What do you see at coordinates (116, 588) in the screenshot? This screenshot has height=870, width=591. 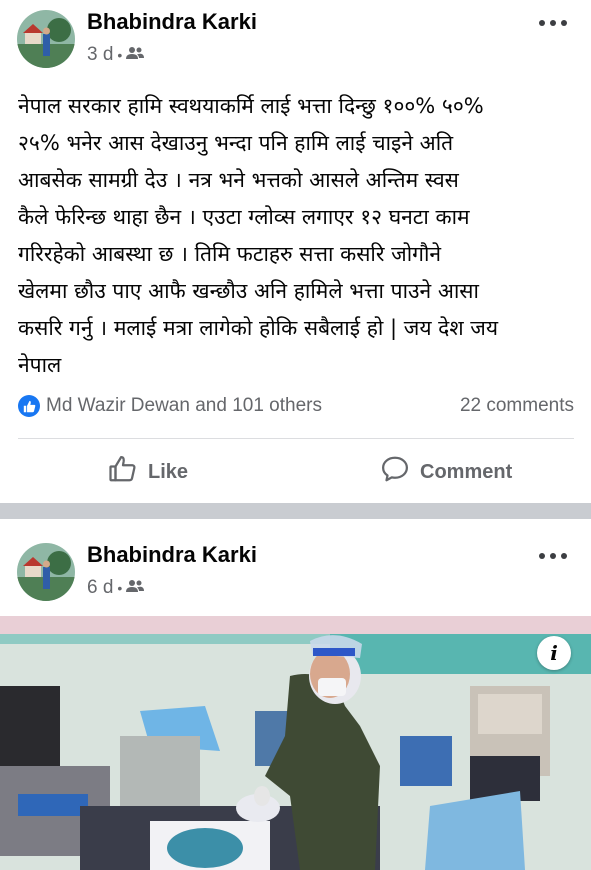 I see `post-meta: 6 d •` at bounding box center [116, 588].